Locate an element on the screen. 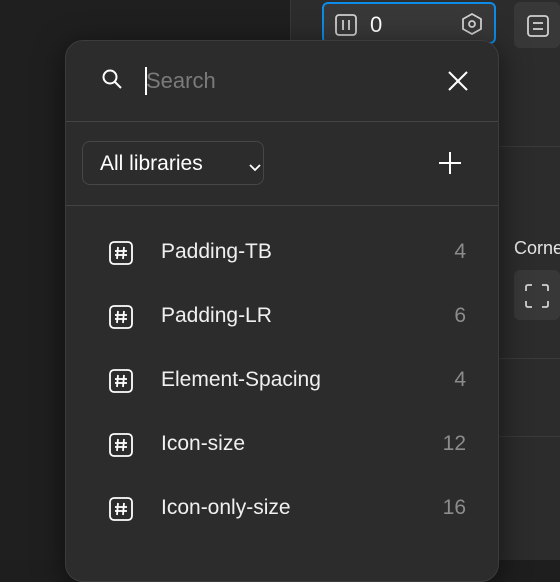 The height and width of the screenshot is (582, 560). corner-radius-label: Corne is located at coordinates (537, 248).